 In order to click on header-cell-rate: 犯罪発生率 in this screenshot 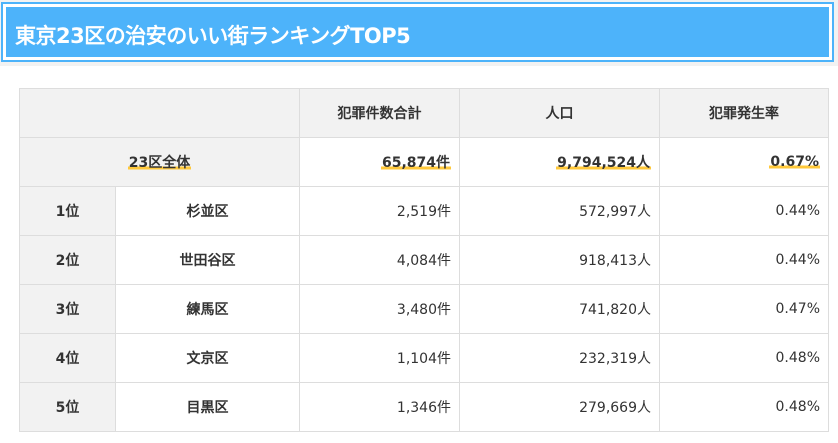, I will do `click(744, 113)`.